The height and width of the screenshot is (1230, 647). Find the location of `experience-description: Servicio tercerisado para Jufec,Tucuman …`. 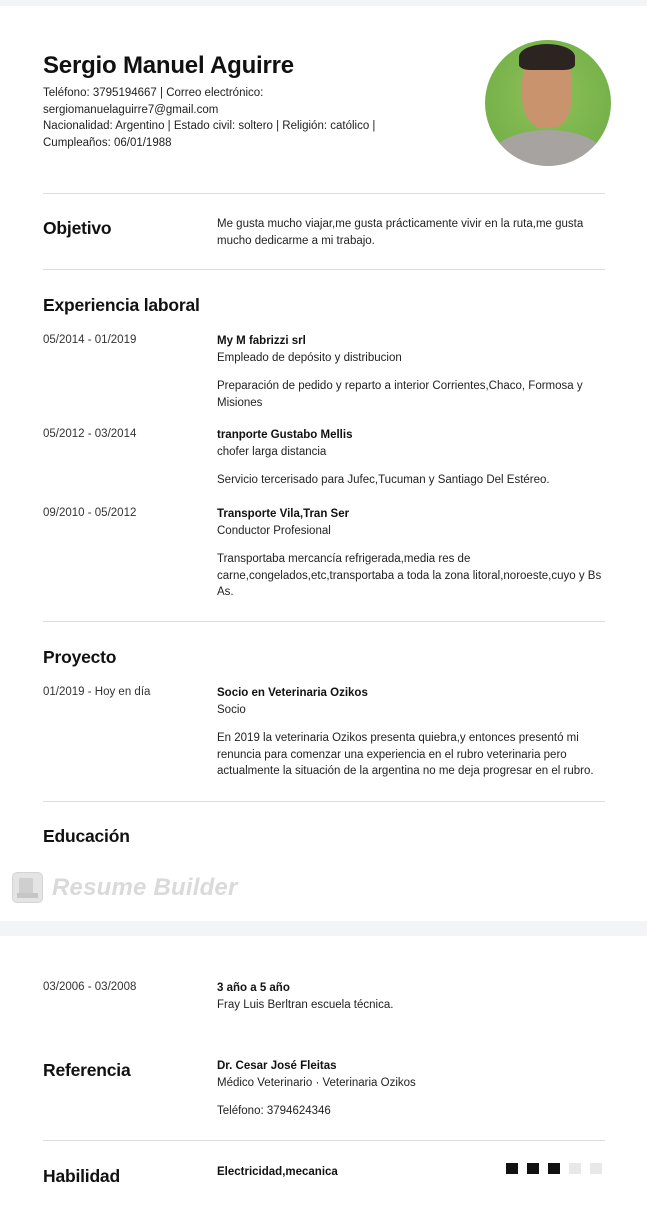

experience-description: Servicio tercerisado para Jufec,Tucuman … is located at coordinates (383, 480).